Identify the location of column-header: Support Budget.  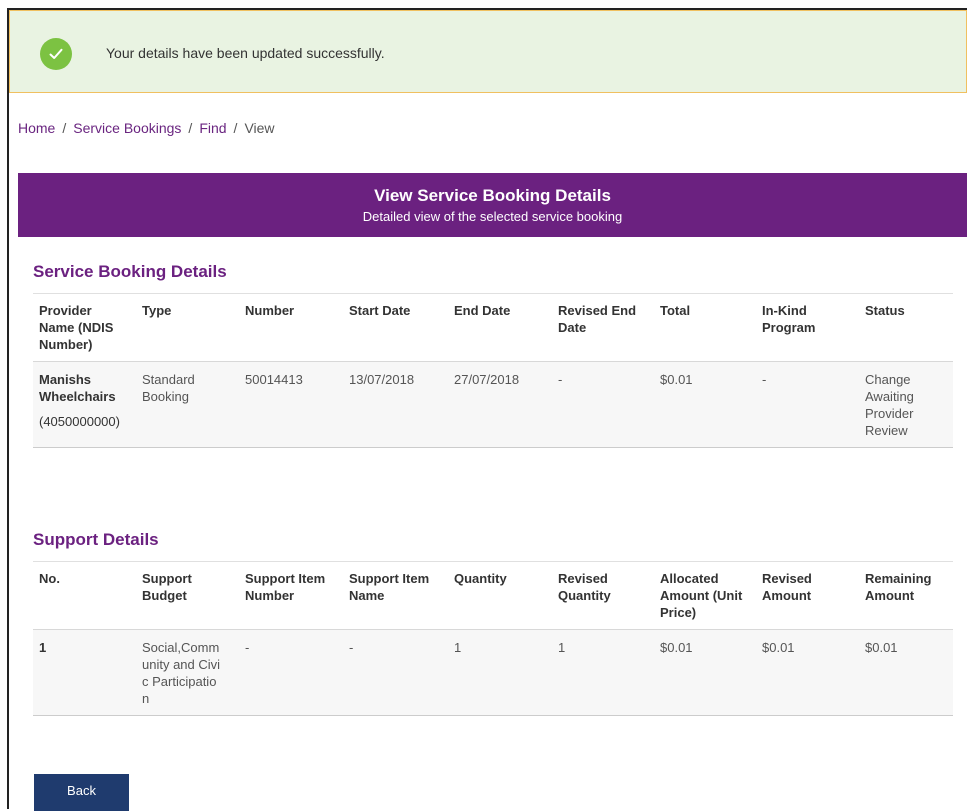
(187, 595).